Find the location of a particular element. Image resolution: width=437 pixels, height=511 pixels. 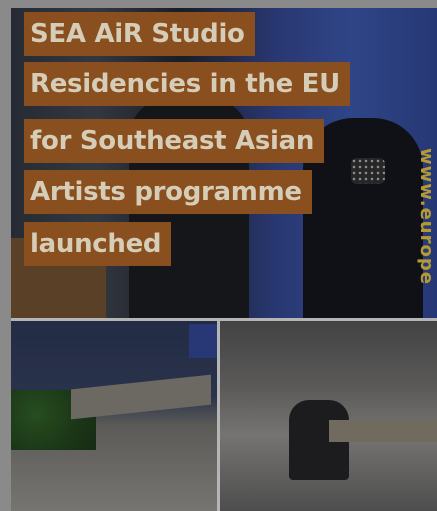

headline-line-3: for Southeast Asian is located at coordinates (174, 141).